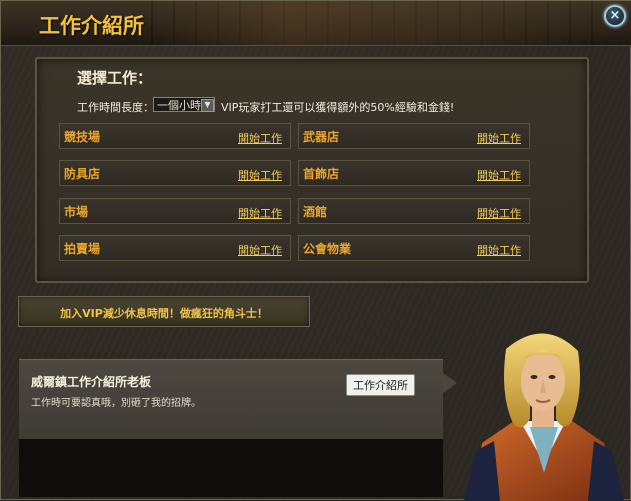  I want to click on npc-dialog-footer, so click(231, 468).